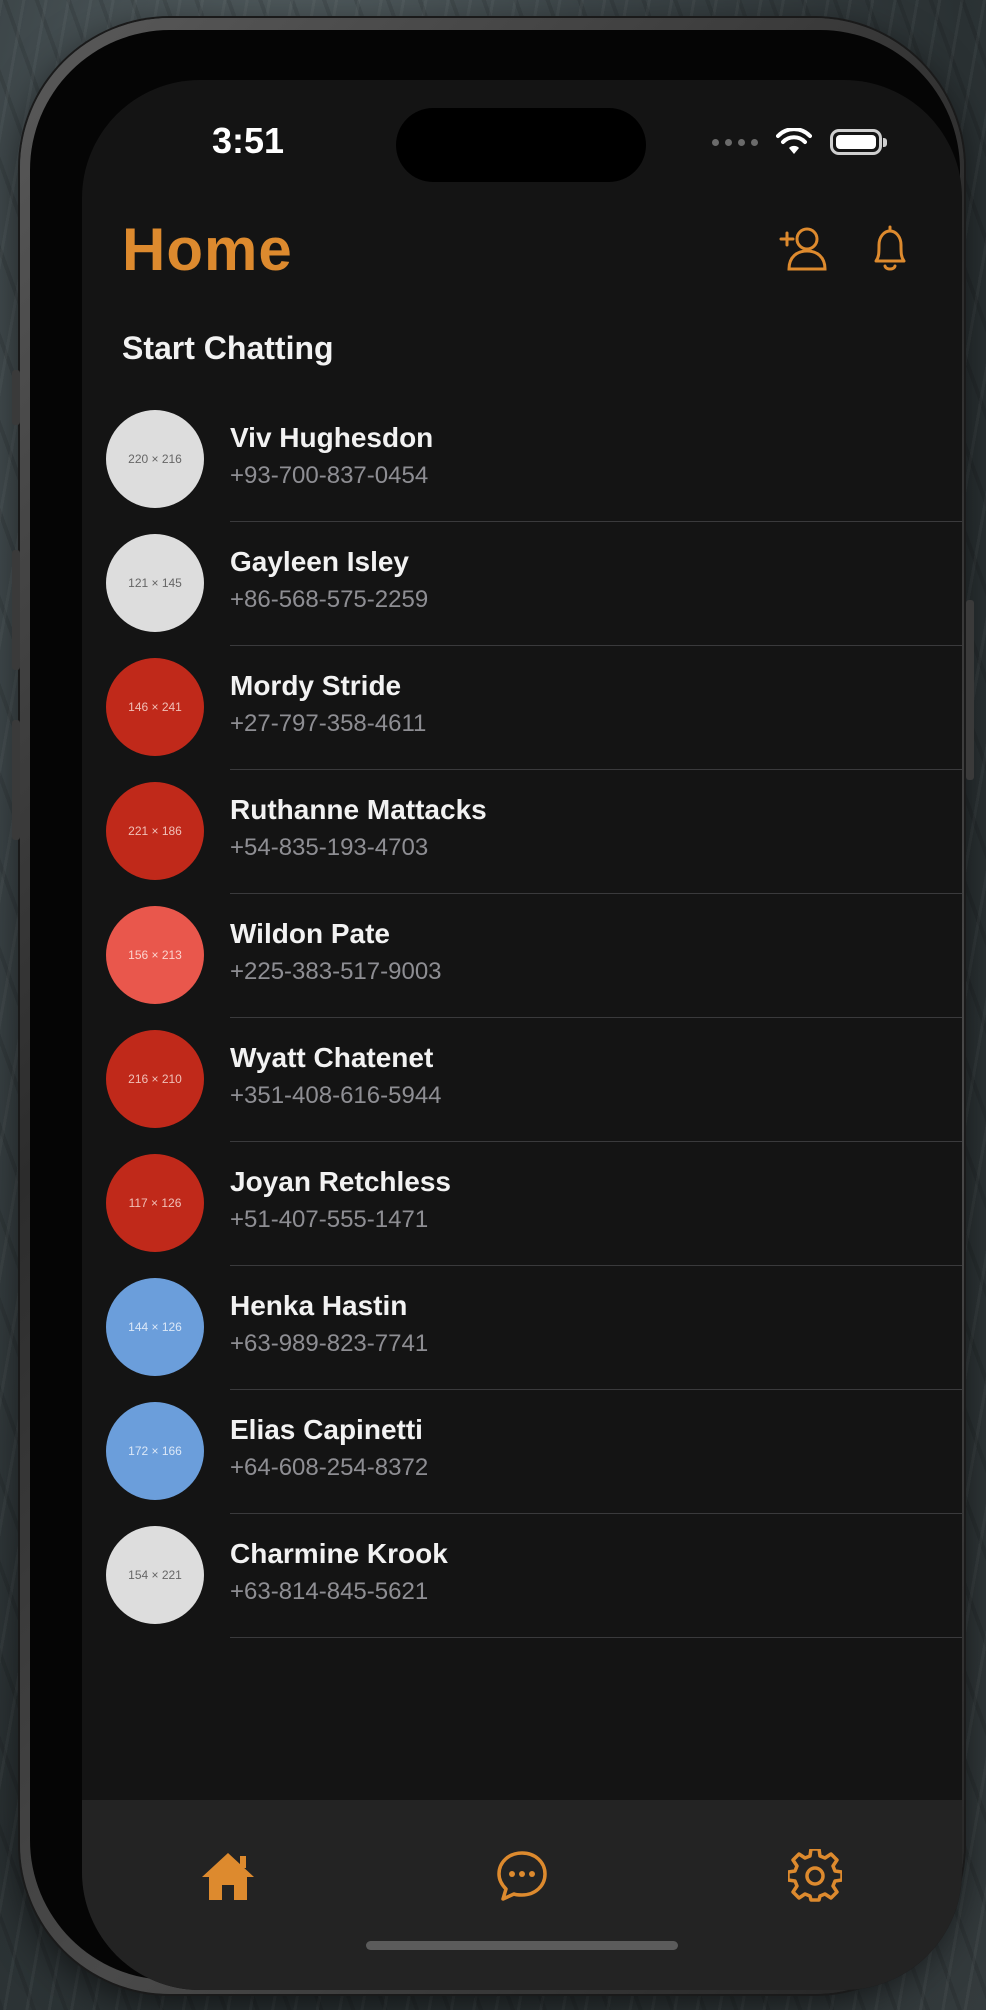 The width and height of the screenshot is (986, 2010). I want to click on gear-icon, so click(815, 1875).